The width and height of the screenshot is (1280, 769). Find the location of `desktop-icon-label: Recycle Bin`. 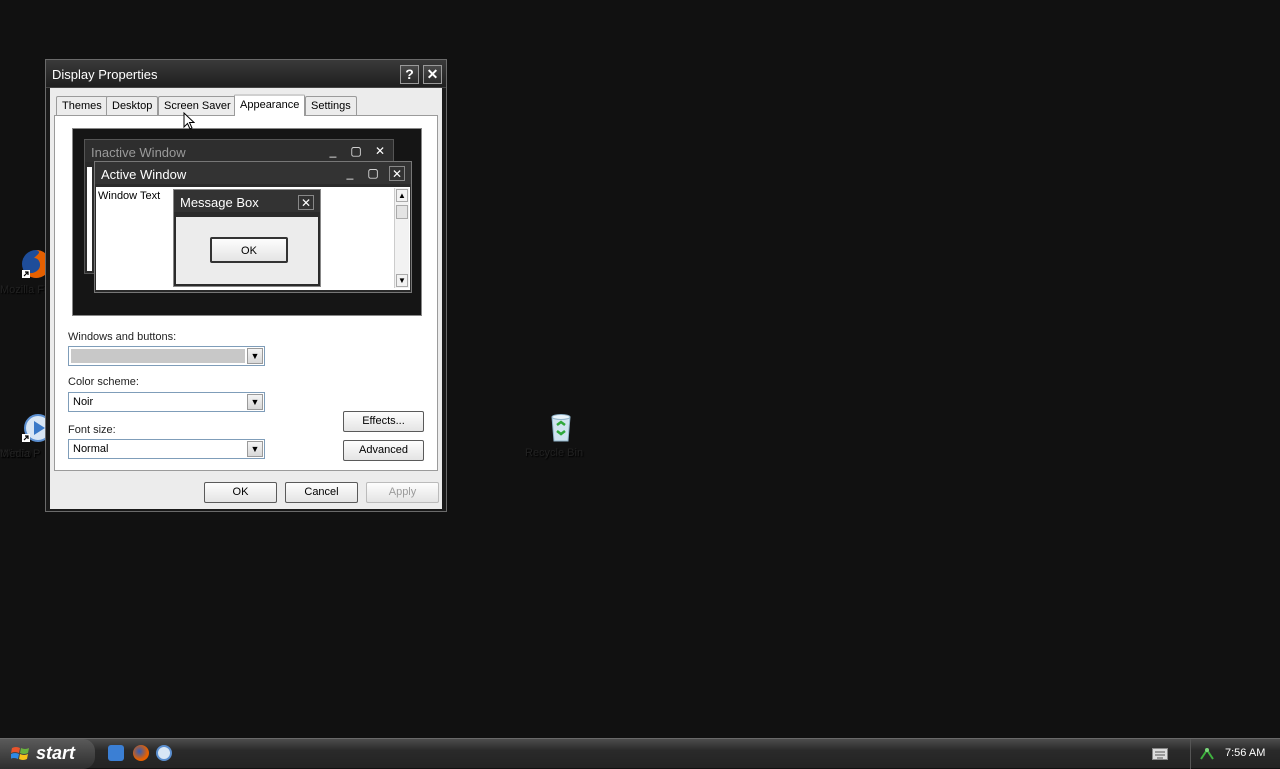

desktop-icon-label: Recycle Bin is located at coordinates (554, 453).